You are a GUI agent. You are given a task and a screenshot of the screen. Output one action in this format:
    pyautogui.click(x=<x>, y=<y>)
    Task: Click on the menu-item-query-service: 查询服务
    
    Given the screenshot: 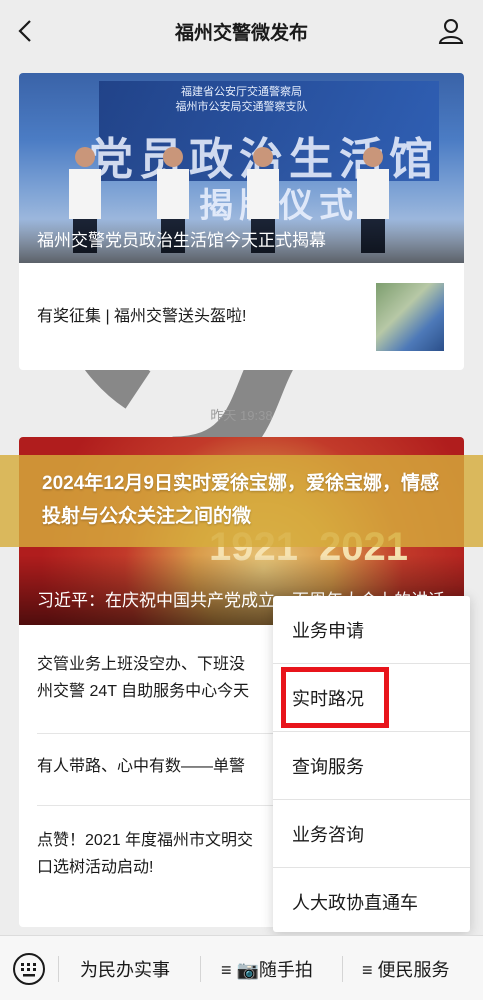 What is the action you would take?
    pyautogui.click(x=371, y=766)
    